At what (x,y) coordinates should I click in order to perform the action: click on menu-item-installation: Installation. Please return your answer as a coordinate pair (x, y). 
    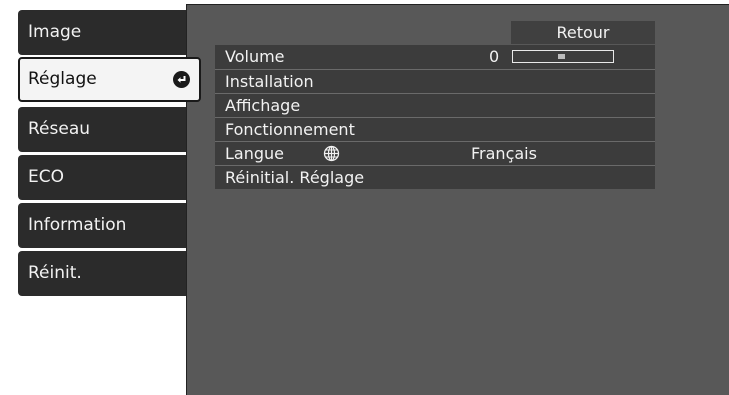
    Looking at the image, I should click on (435, 81).